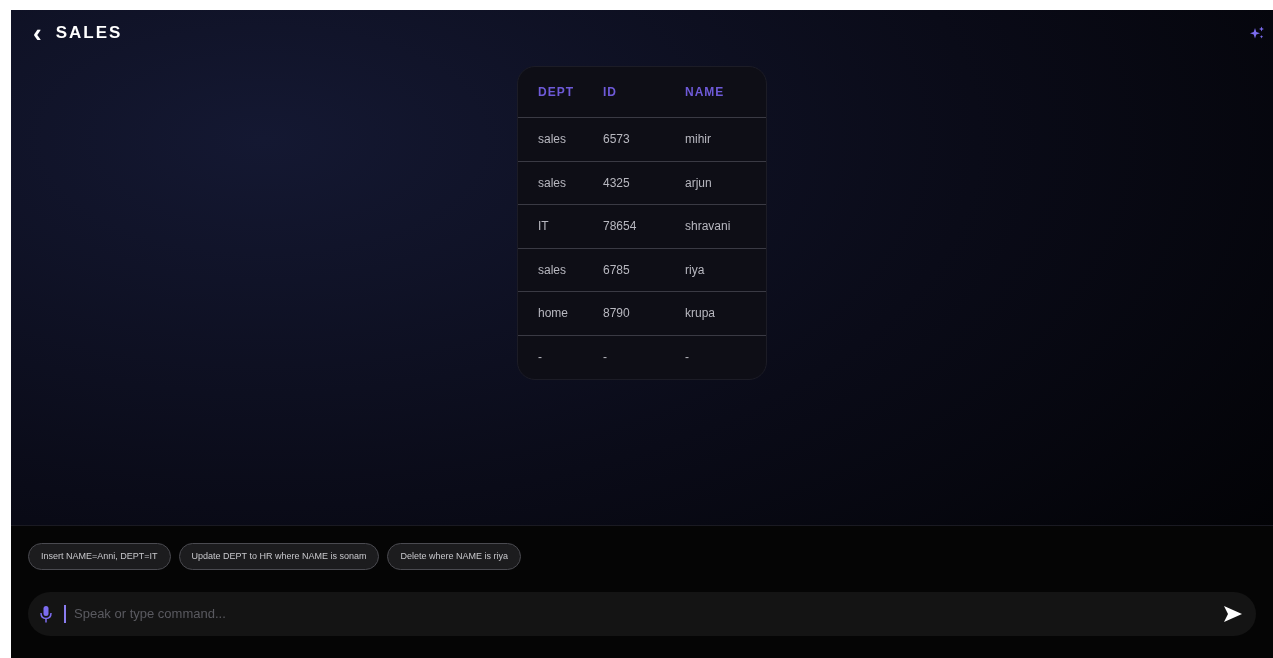 The image size is (1273, 658). I want to click on sparkle-icon, so click(1257, 33).